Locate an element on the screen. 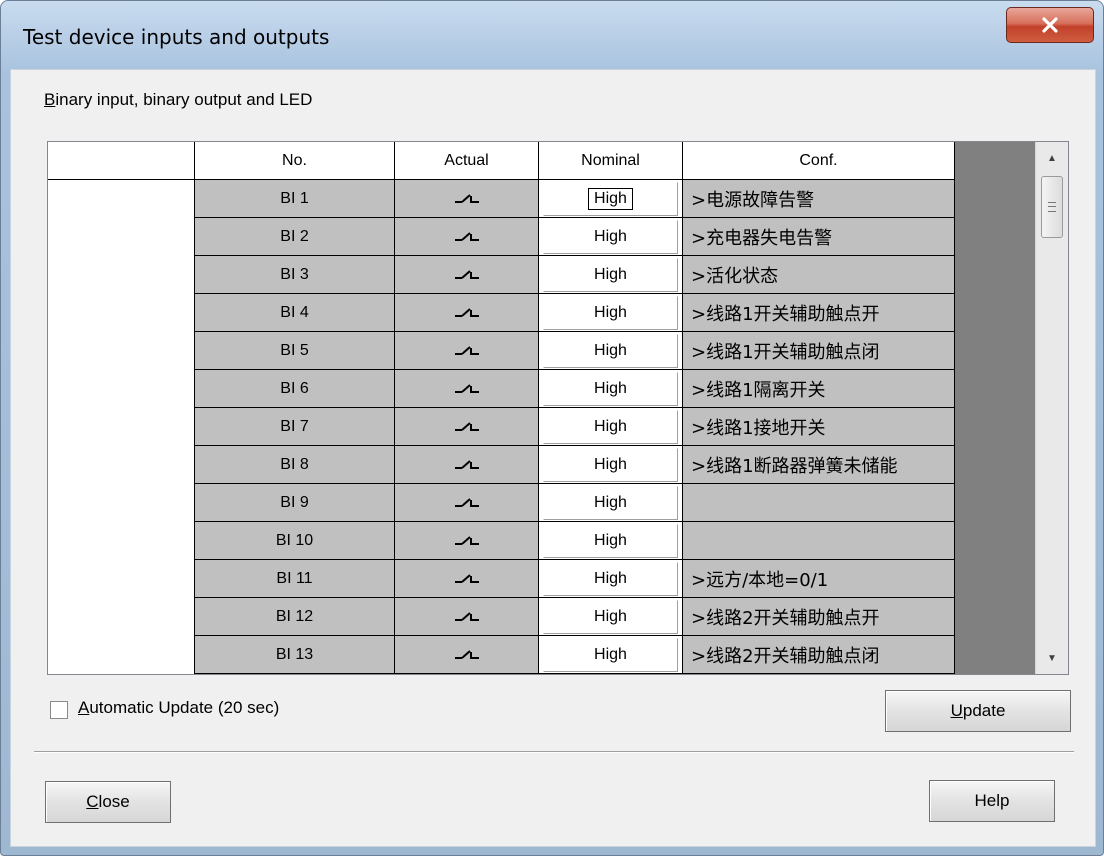 This screenshot has height=856, width=1104. cell-conf: >电源故障告警 is located at coordinates (819, 199).